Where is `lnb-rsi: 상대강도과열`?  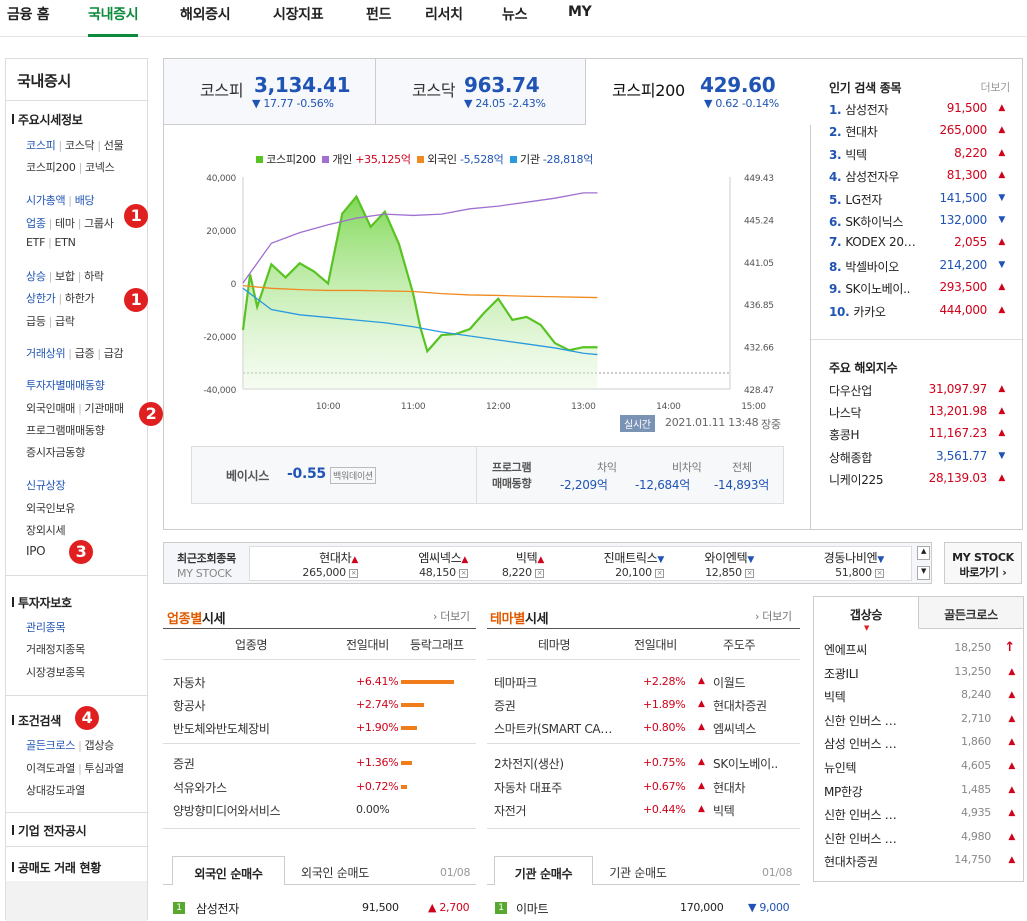
lnb-rsi: 상대강도과열 is located at coordinates (55, 790).